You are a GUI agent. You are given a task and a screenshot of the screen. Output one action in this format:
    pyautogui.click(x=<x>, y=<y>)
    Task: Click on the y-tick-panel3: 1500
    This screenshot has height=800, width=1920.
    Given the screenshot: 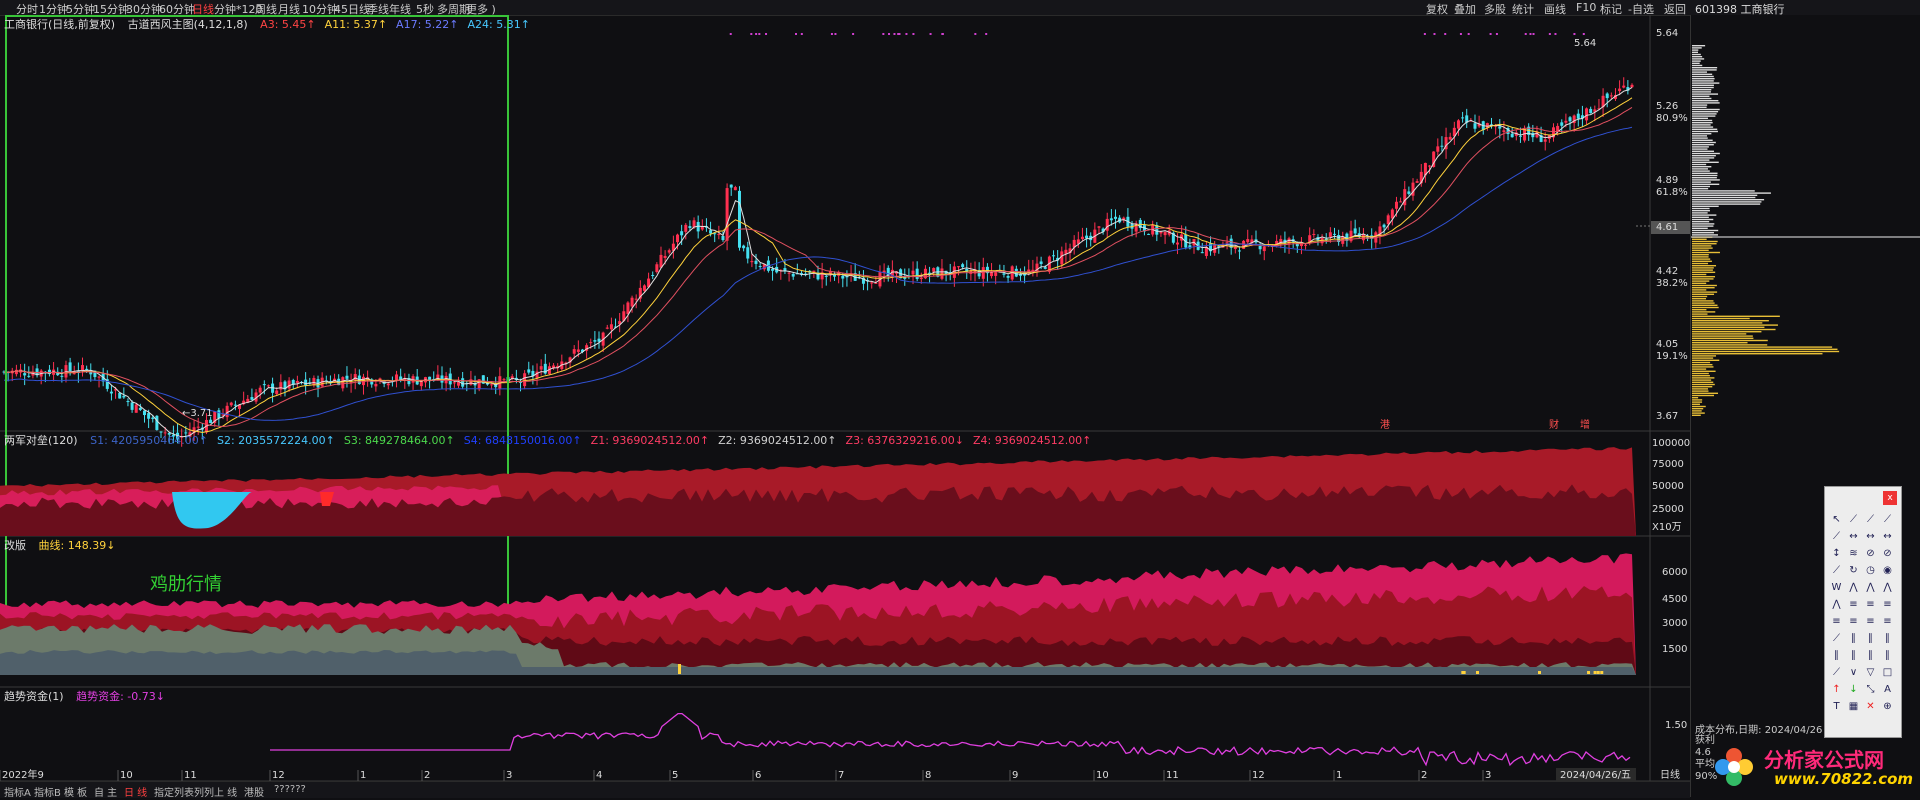 What is the action you would take?
    pyautogui.click(x=1674, y=649)
    